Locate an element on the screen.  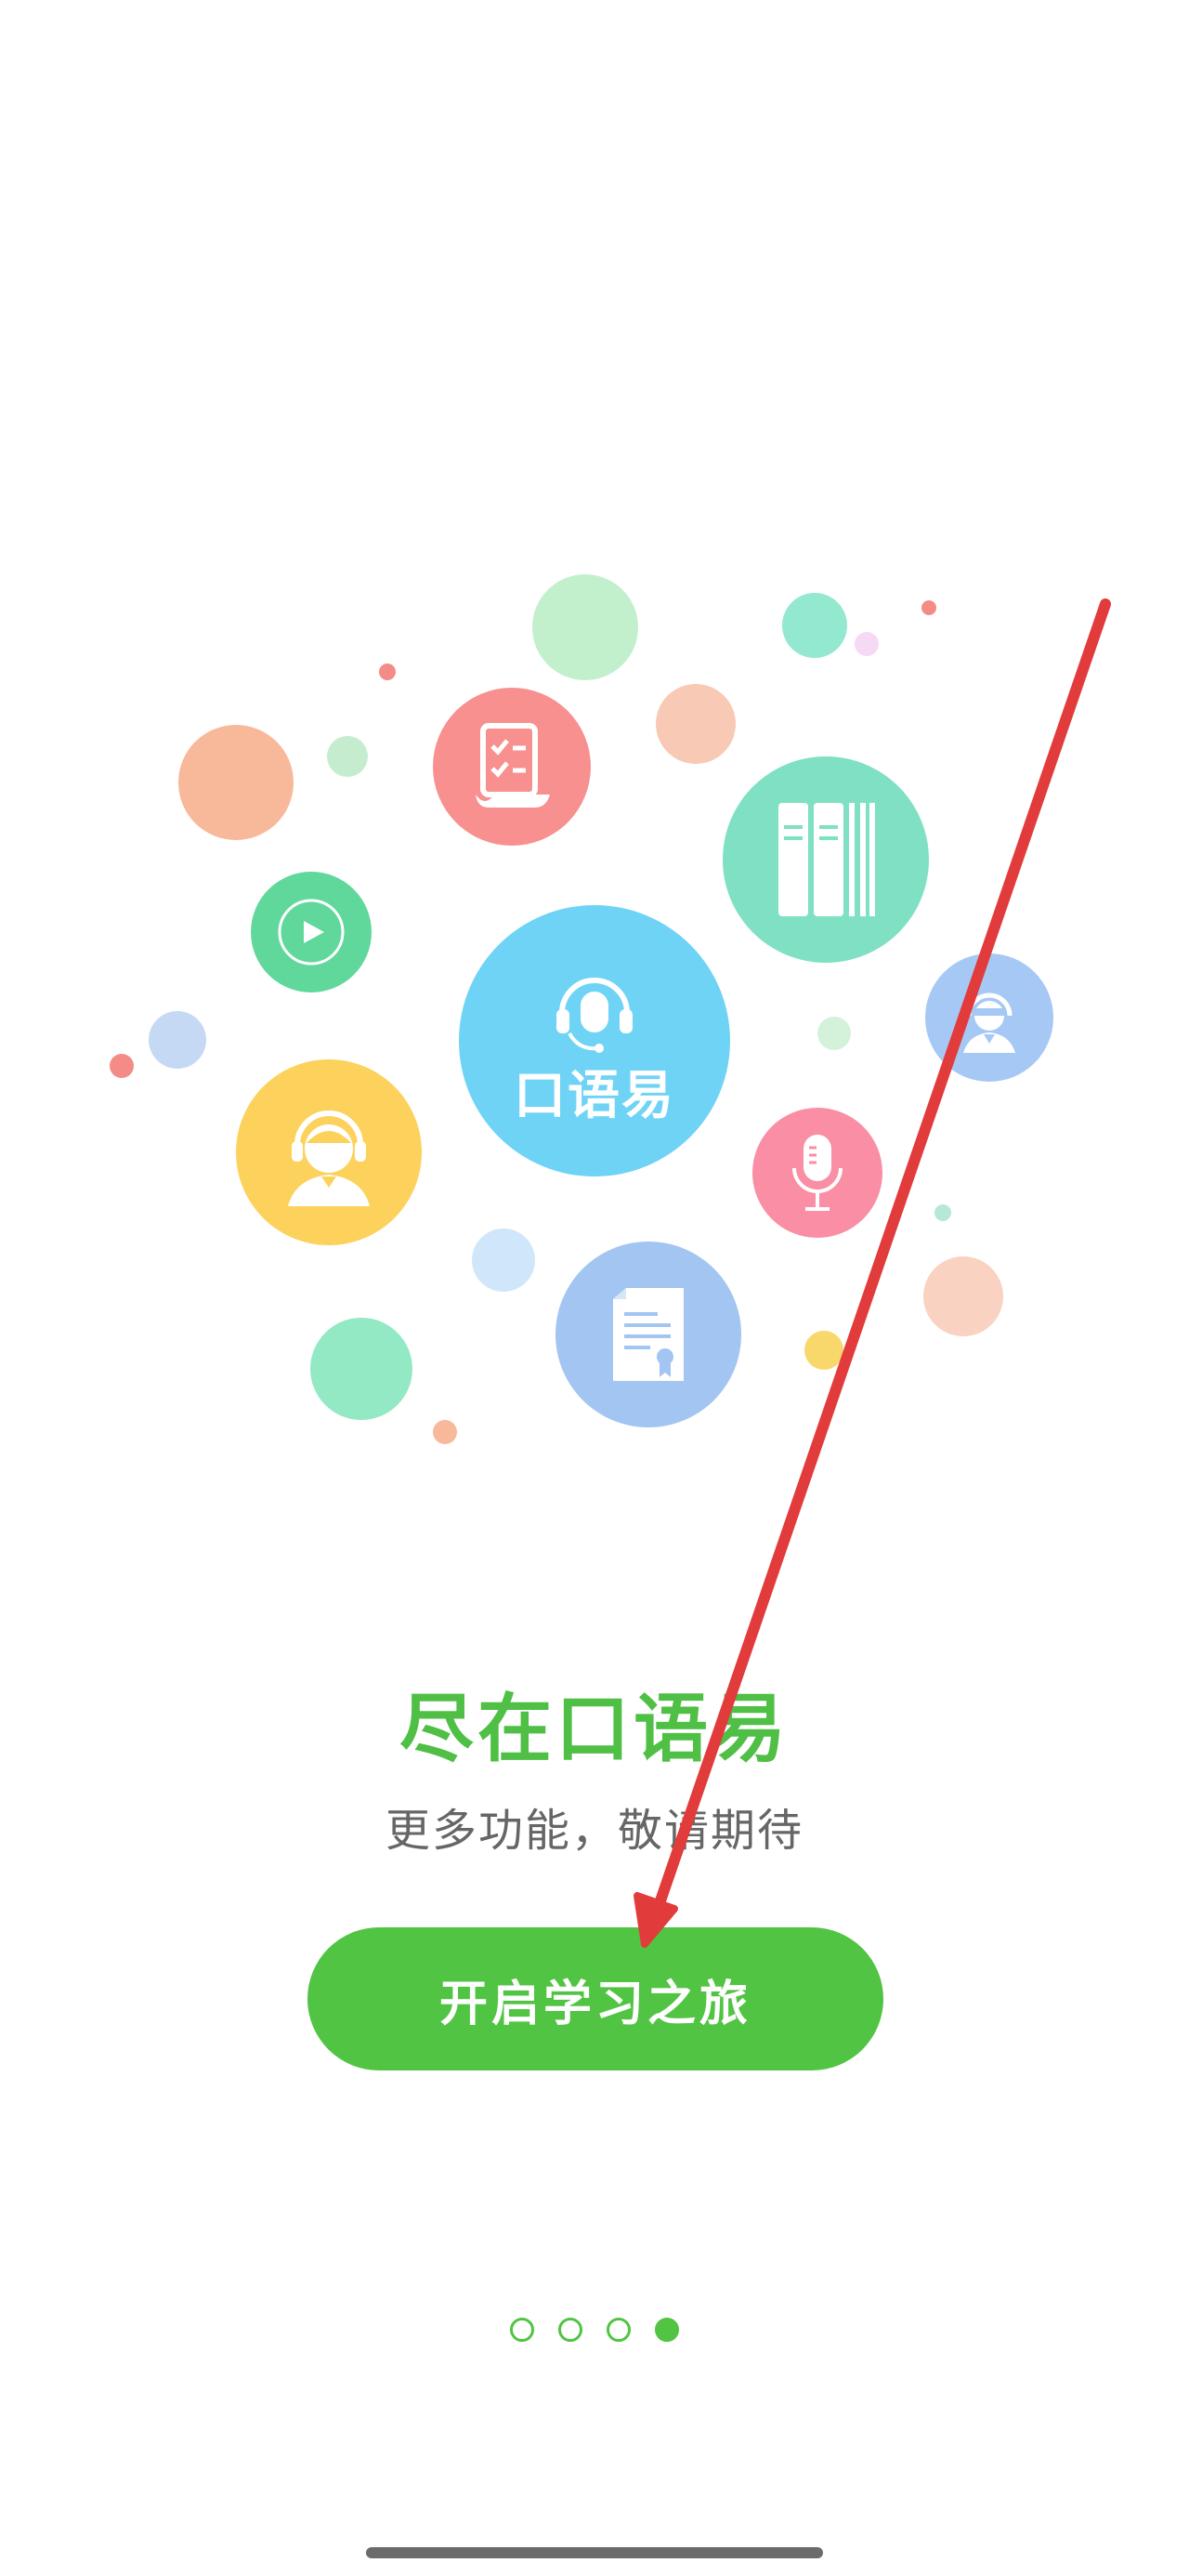
student-circle is located at coordinates (329, 1152).